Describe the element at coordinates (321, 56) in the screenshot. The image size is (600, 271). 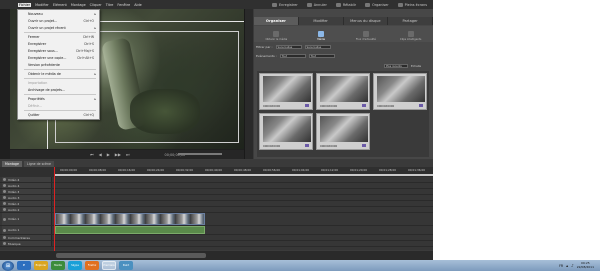
I see `event-select-2: Tout` at that location.